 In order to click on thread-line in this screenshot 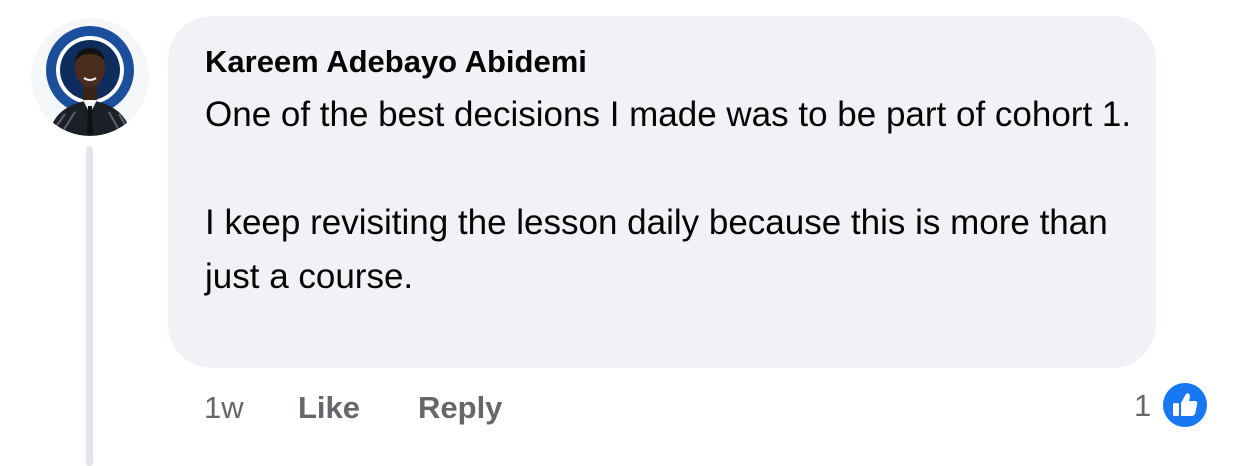, I will do `click(89, 306)`.